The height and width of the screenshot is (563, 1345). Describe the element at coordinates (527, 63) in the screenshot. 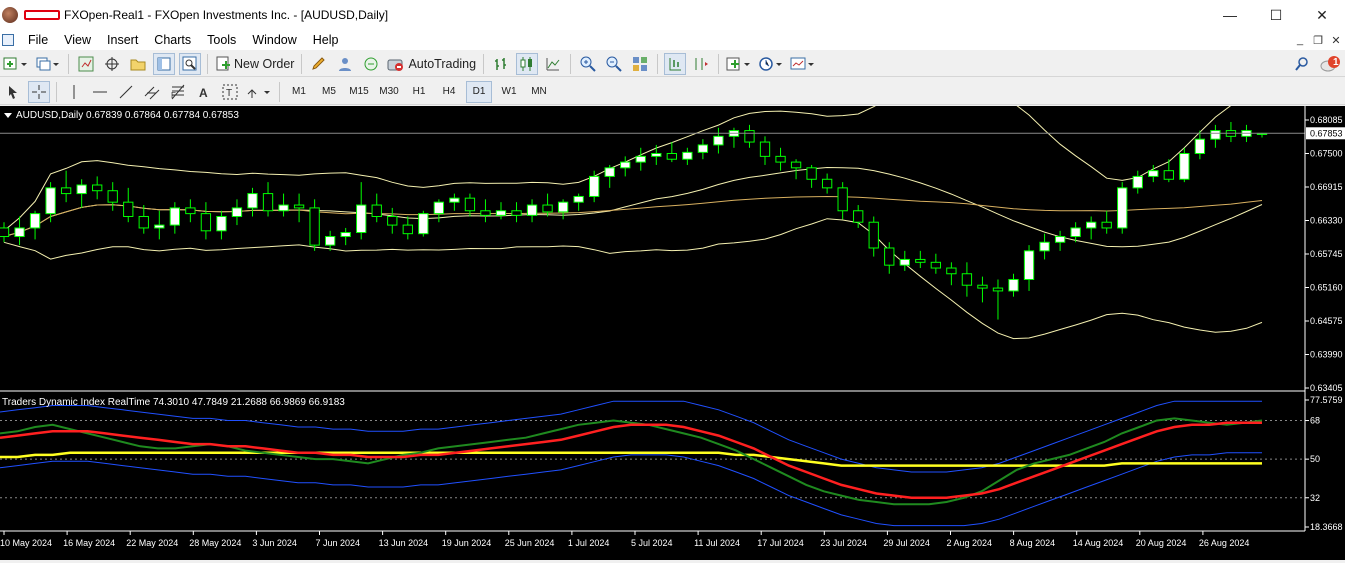

I see `candlestick-button` at that location.